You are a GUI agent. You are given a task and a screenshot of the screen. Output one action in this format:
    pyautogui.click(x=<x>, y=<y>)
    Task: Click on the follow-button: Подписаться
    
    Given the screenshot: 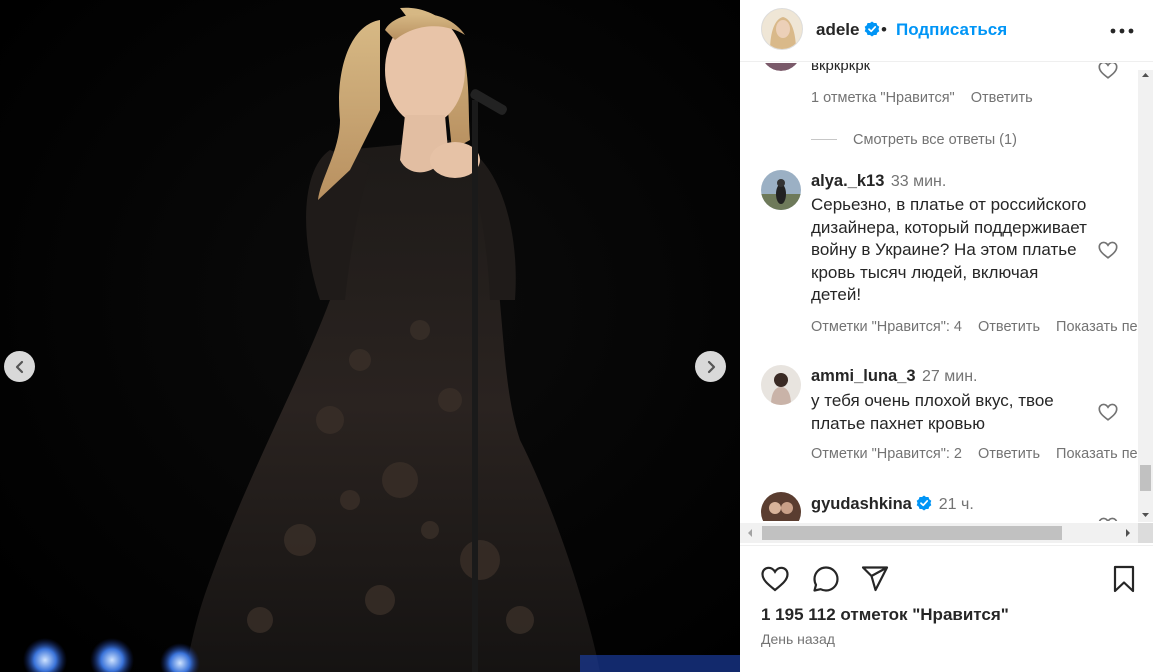 What is the action you would take?
    pyautogui.click(x=951, y=30)
    